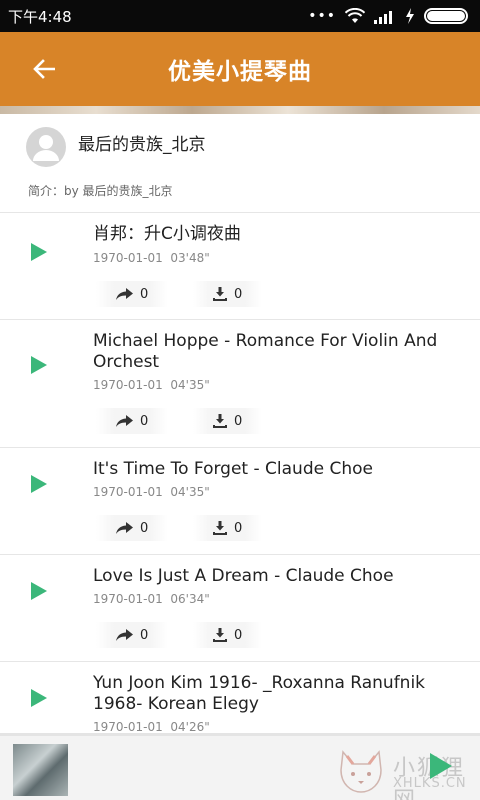 The image size is (480, 800). I want to click on now-playing-cover, so click(40, 770).